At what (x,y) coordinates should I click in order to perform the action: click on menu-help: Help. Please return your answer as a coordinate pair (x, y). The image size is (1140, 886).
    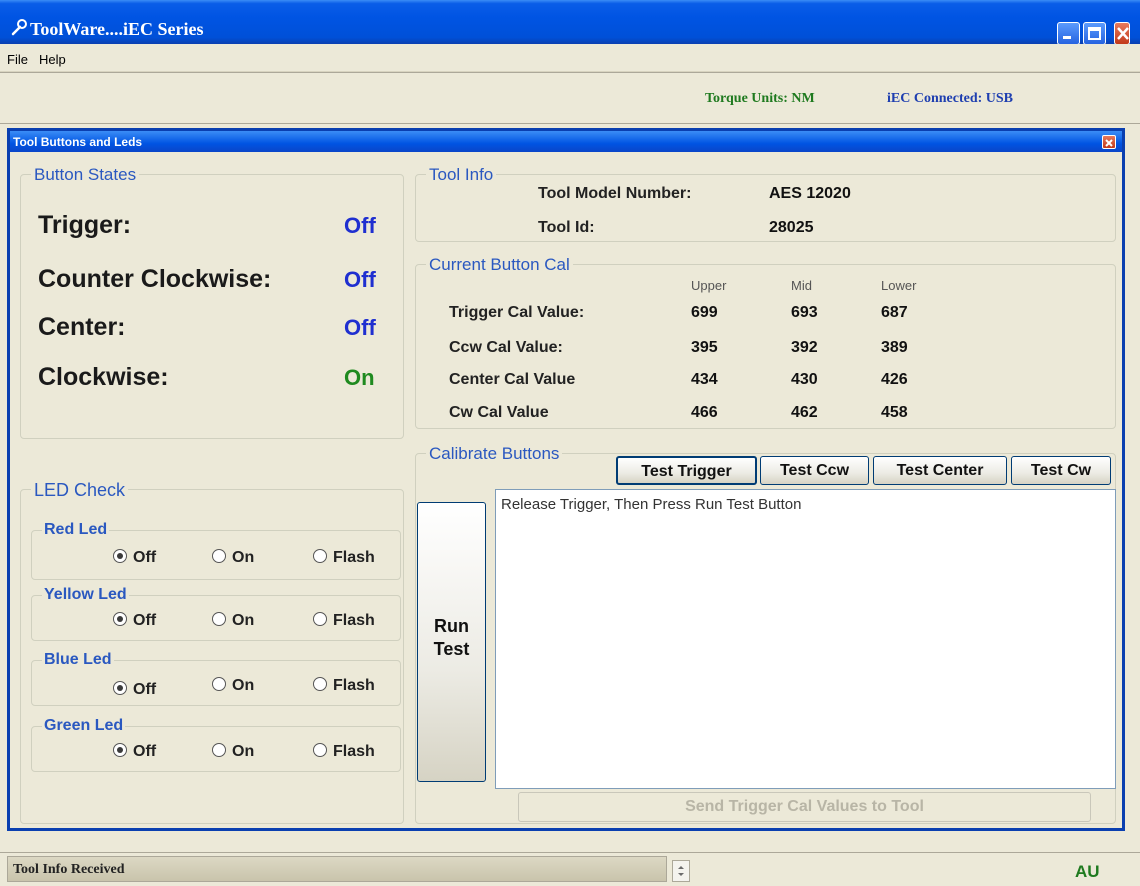
    Looking at the image, I should click on (52, 59).